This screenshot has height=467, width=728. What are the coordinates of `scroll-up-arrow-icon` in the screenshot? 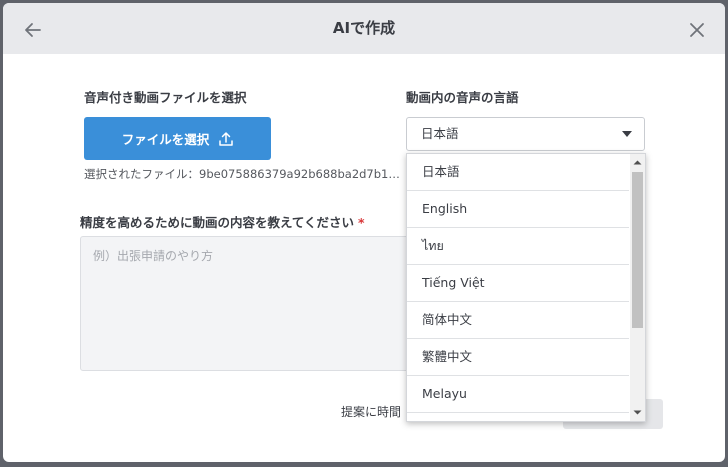 It's located at (637, 162).